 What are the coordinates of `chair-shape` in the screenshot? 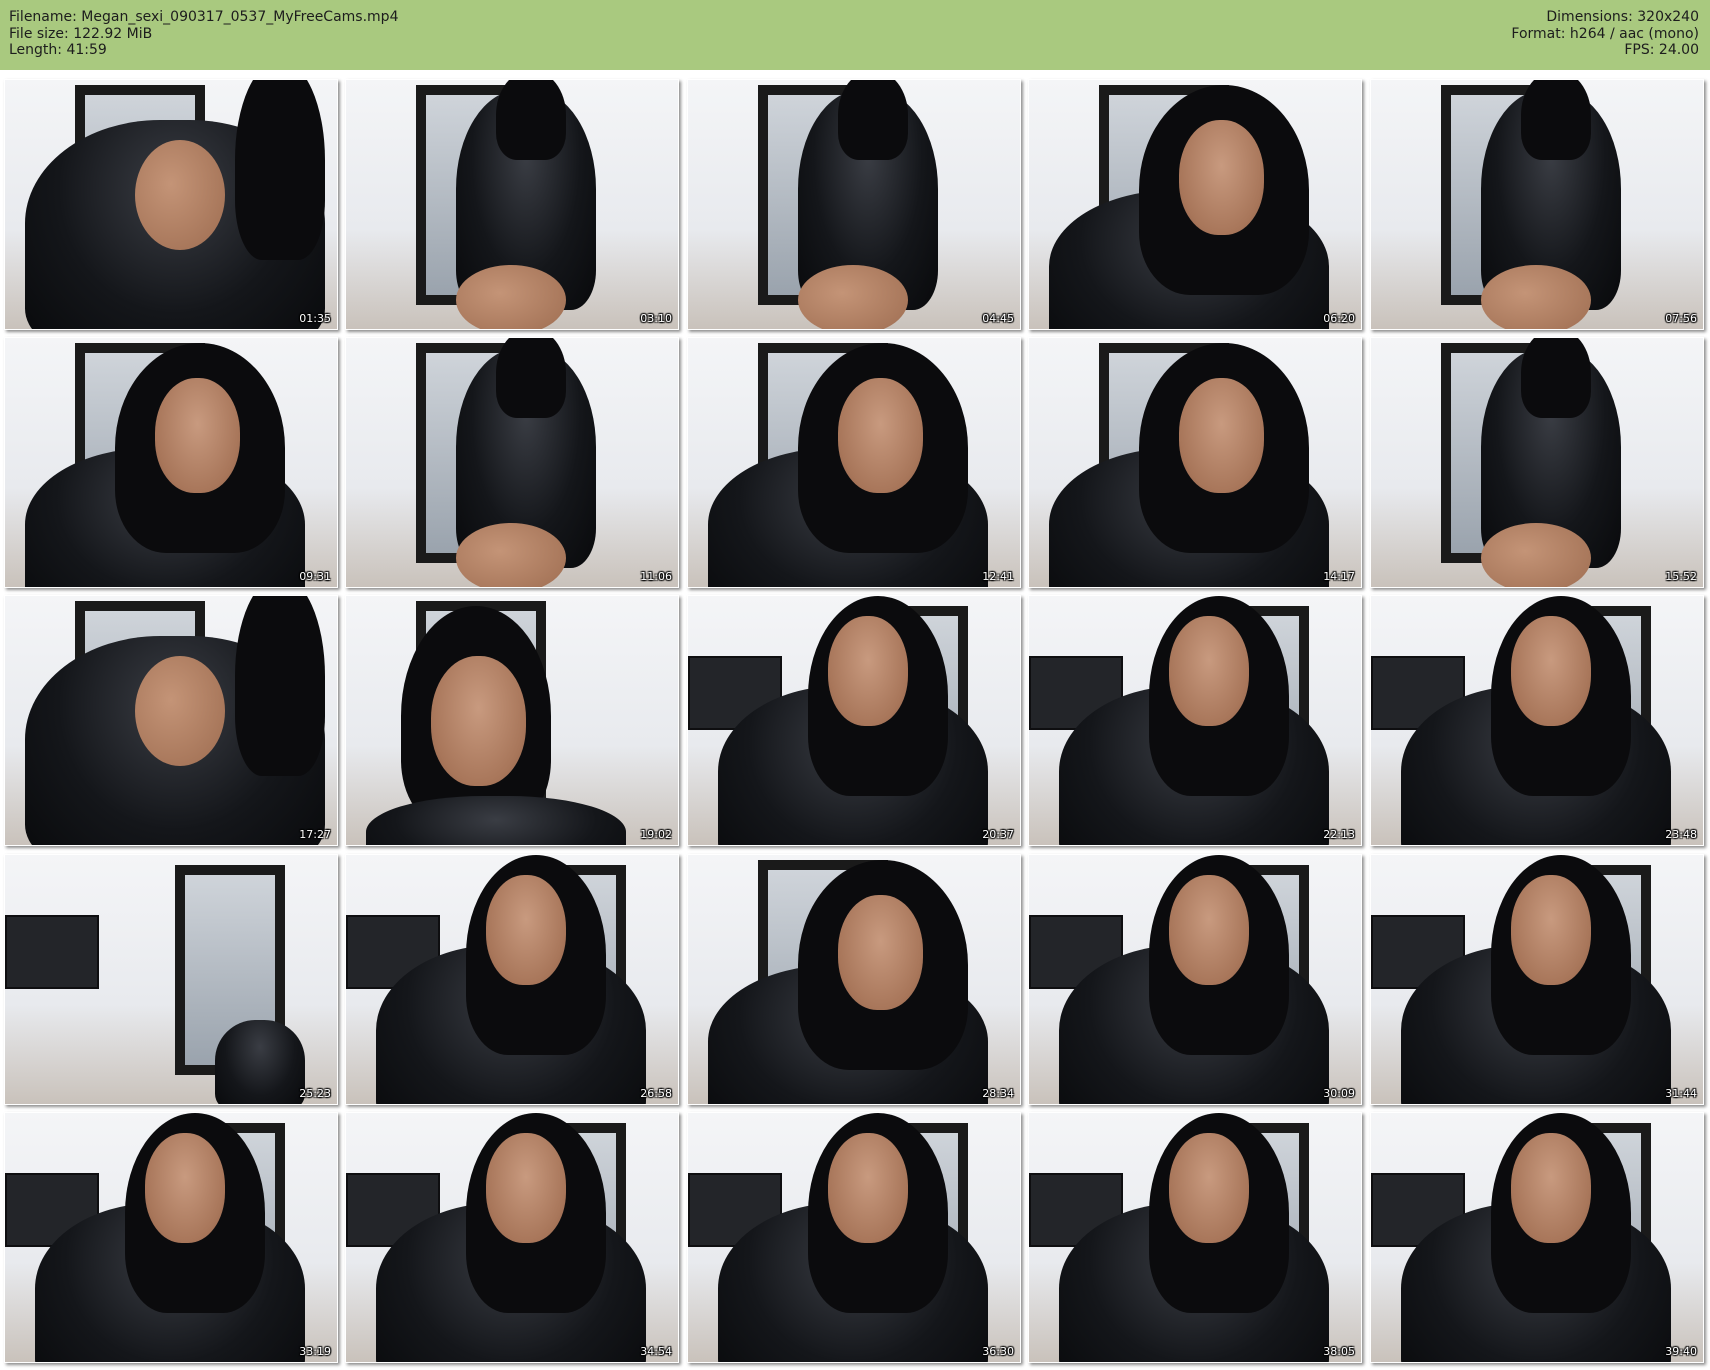 It's located at (260, 1062).